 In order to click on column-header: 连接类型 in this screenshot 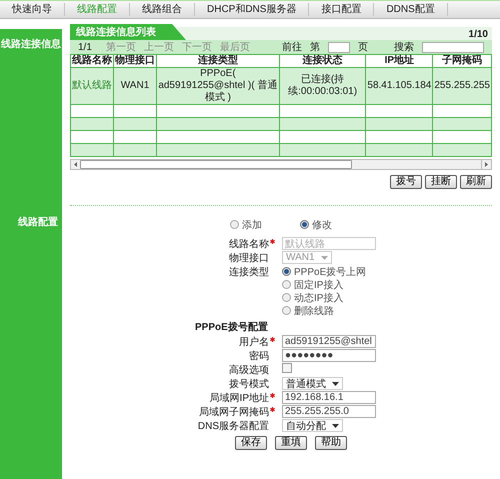, I will do `click(218, 61)`.